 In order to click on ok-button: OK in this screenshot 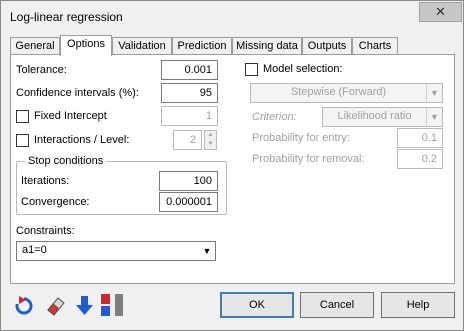, I will do `click(257, 305)`.